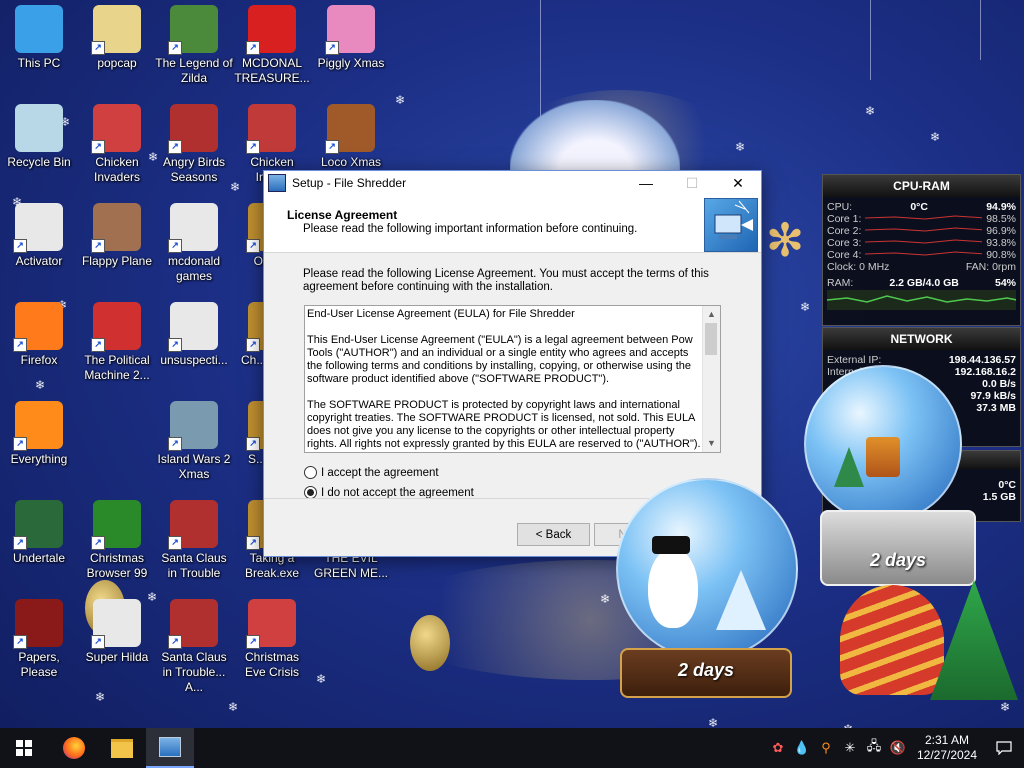  I want to click on desktop-icon: ↗ Christmas Eve Crisis, so click(272, 647).